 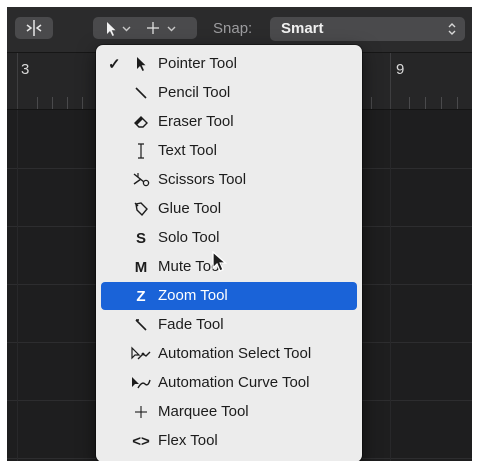 I want to click on menu-item-pointer-tool: ✓ Pointer Tool, so click(x=229, y=64).